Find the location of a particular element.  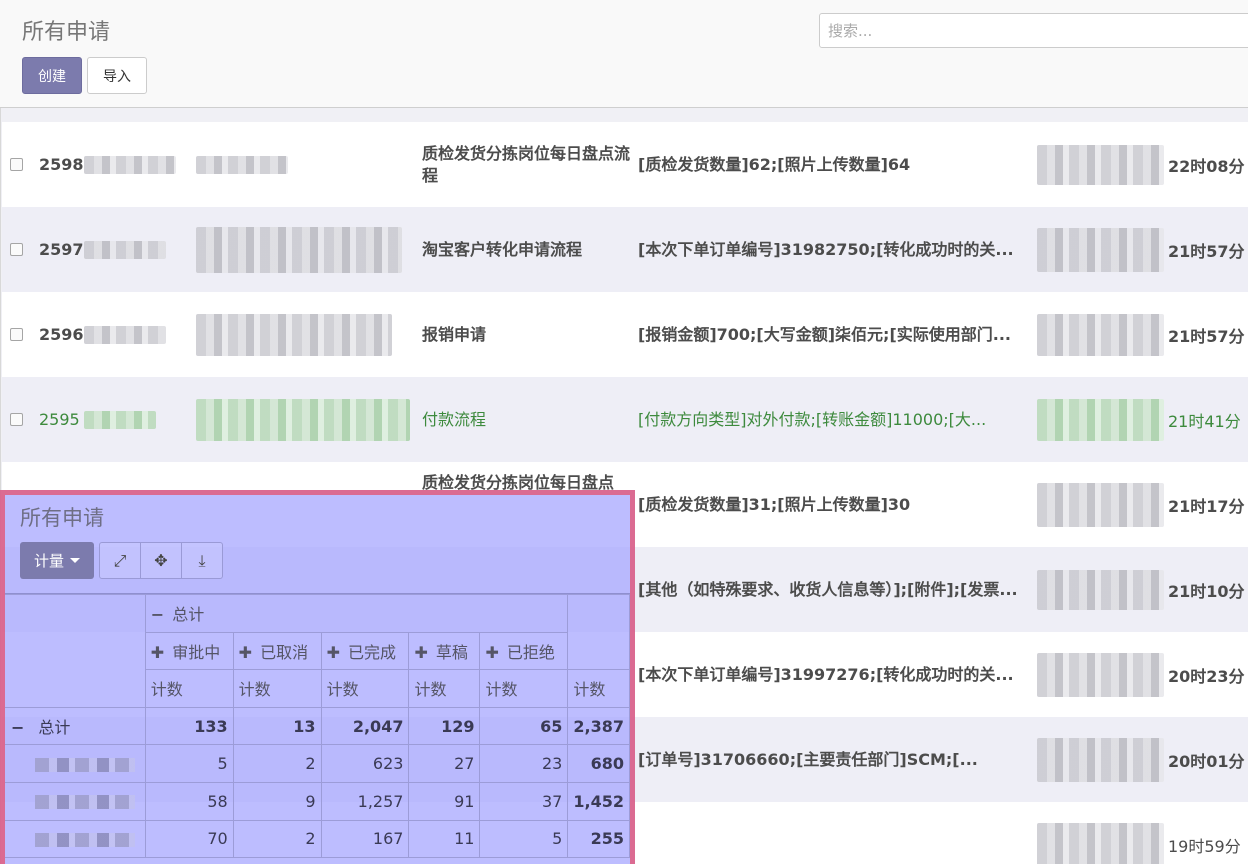

fullscreen-icon: ✥ is located at coordinates (161, 560).